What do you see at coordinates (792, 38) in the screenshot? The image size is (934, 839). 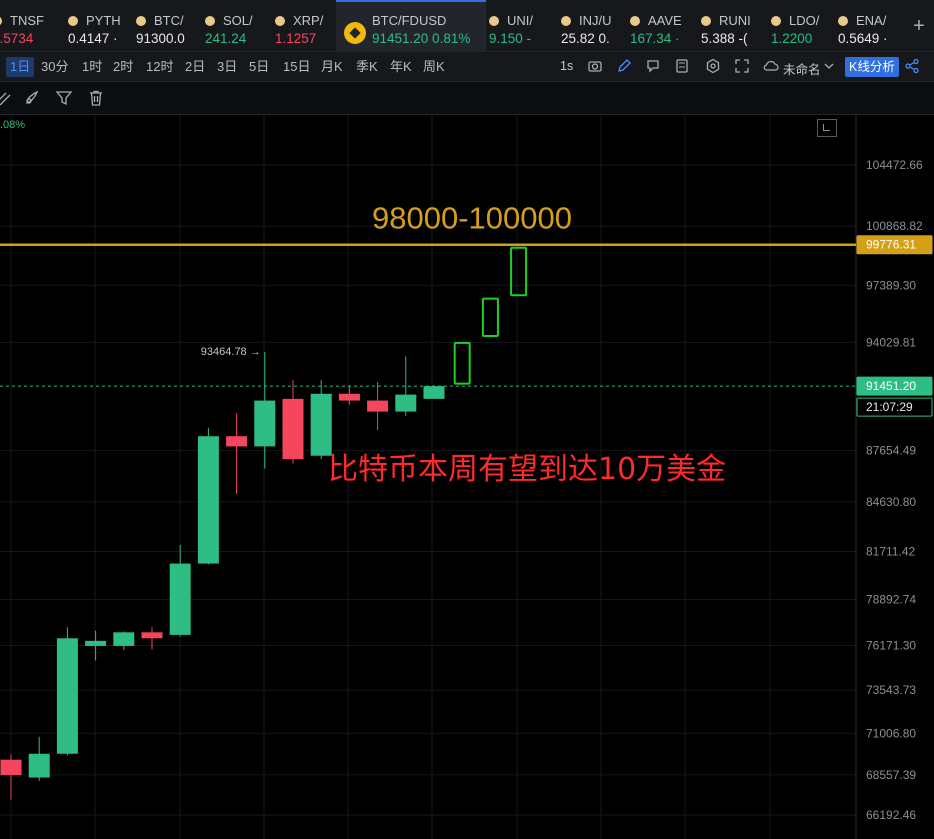 I see `ticker-price: 1.2200` at bounding box center [792, 38].